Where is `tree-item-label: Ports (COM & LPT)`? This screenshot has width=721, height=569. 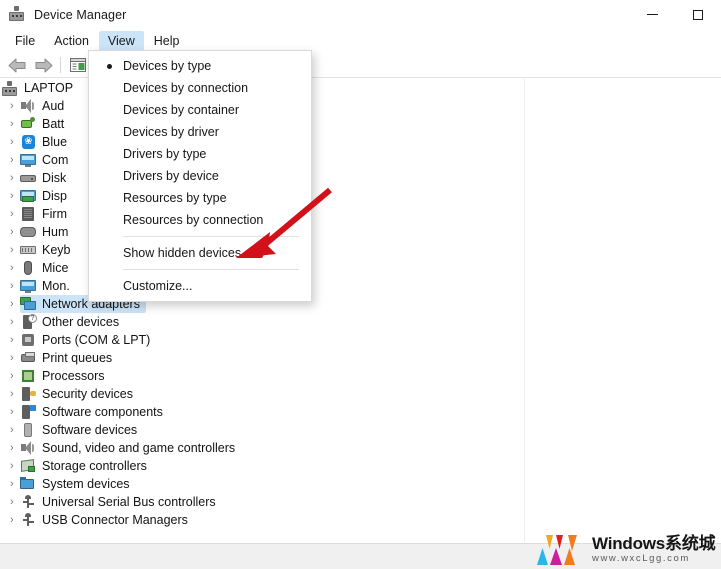
tree-item-label: Ports (COM & LPT) is located at coordinates (96, 340).